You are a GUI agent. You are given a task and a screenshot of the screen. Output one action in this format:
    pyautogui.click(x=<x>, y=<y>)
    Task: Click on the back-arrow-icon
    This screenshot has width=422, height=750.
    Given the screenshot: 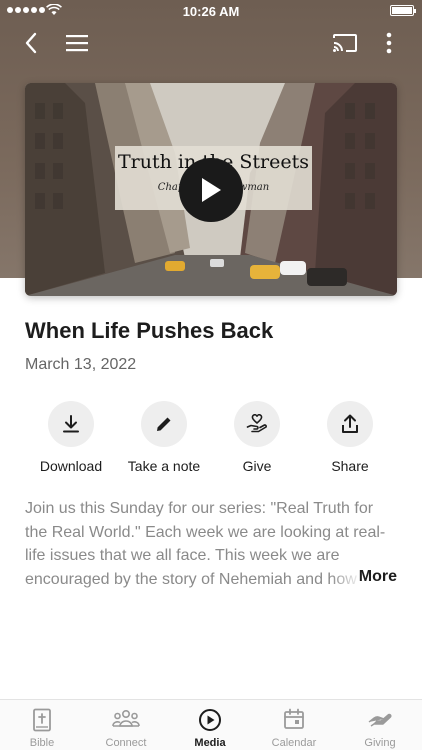 What is the action you would take?
    pyautogui.click(x=31, y=43)
    